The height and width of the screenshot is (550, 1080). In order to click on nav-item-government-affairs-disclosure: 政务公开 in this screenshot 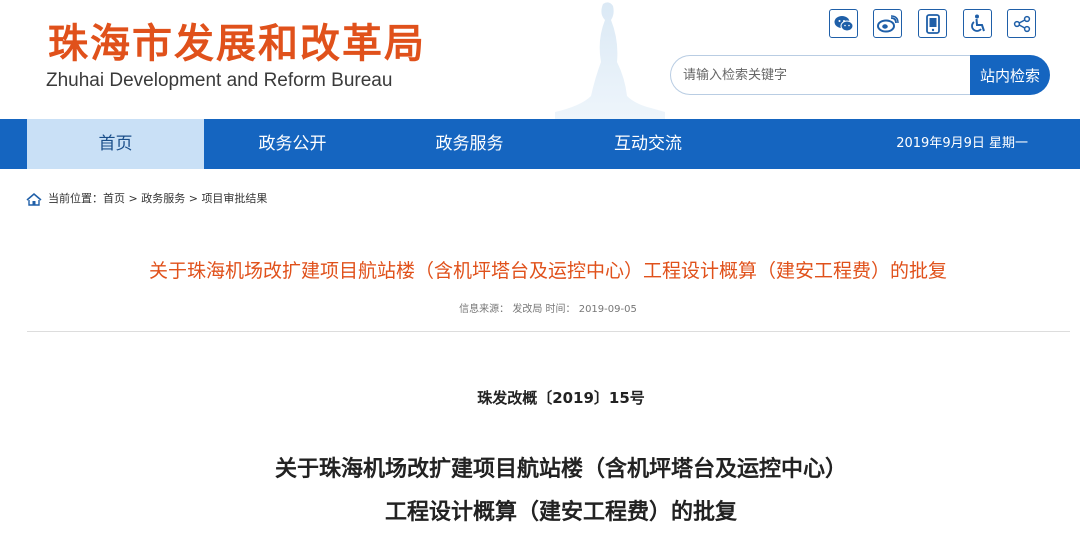, I will do `click(292, 144)`.